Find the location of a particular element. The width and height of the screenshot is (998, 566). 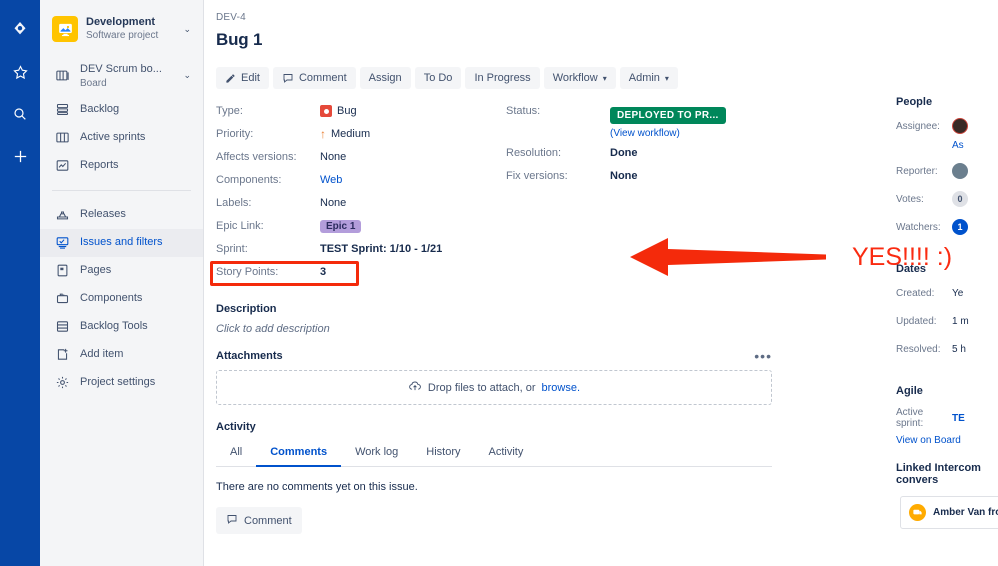

sidebar-item-reports: Reports is located at coordinates (121, 166).